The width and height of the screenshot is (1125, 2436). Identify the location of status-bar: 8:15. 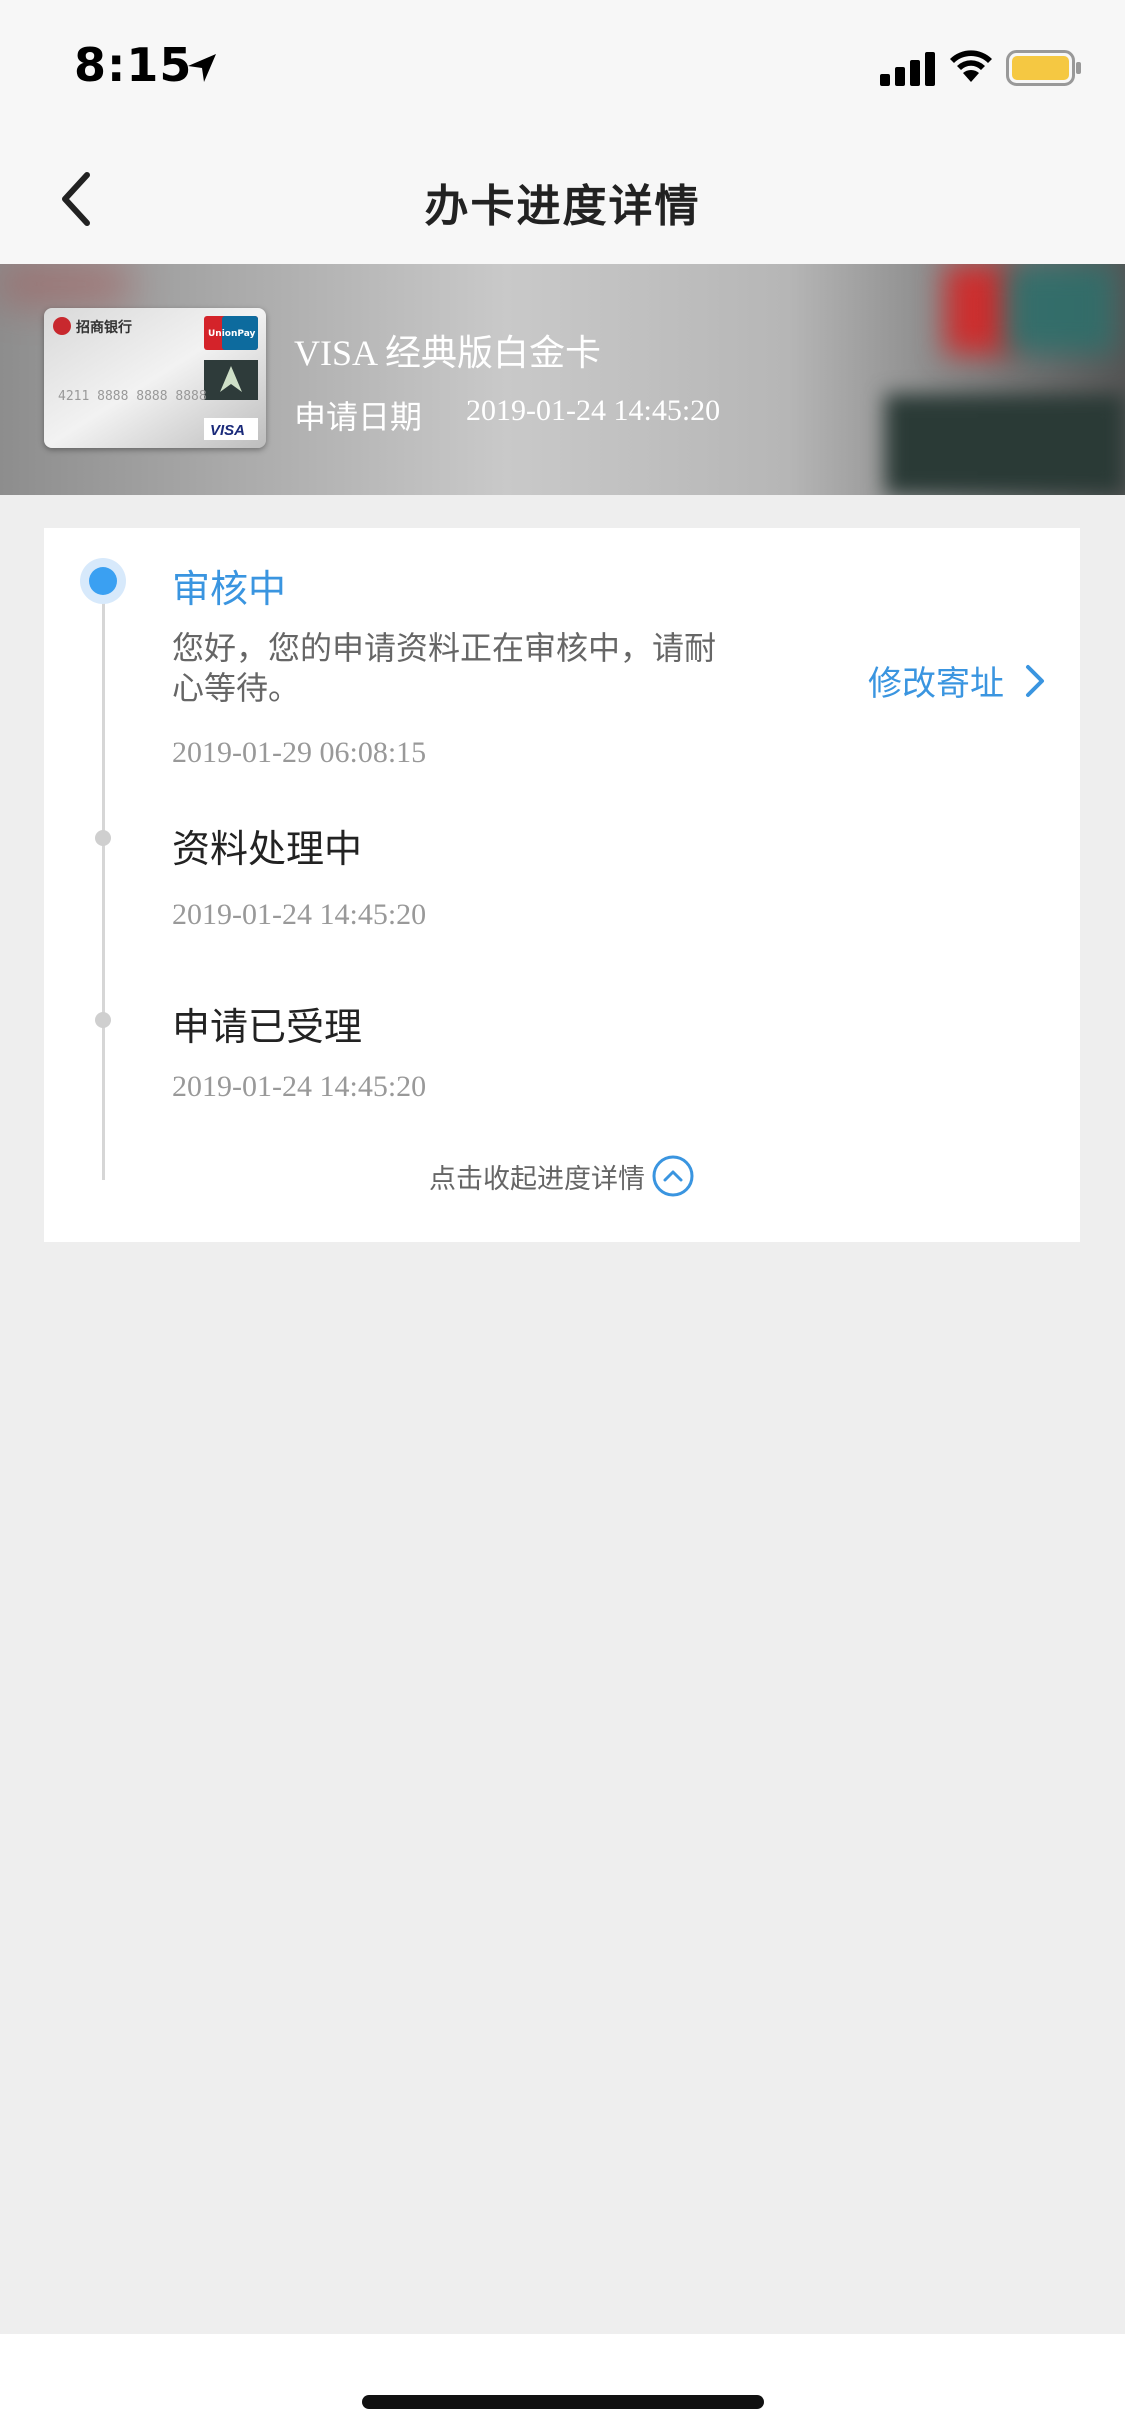
(562, 66).